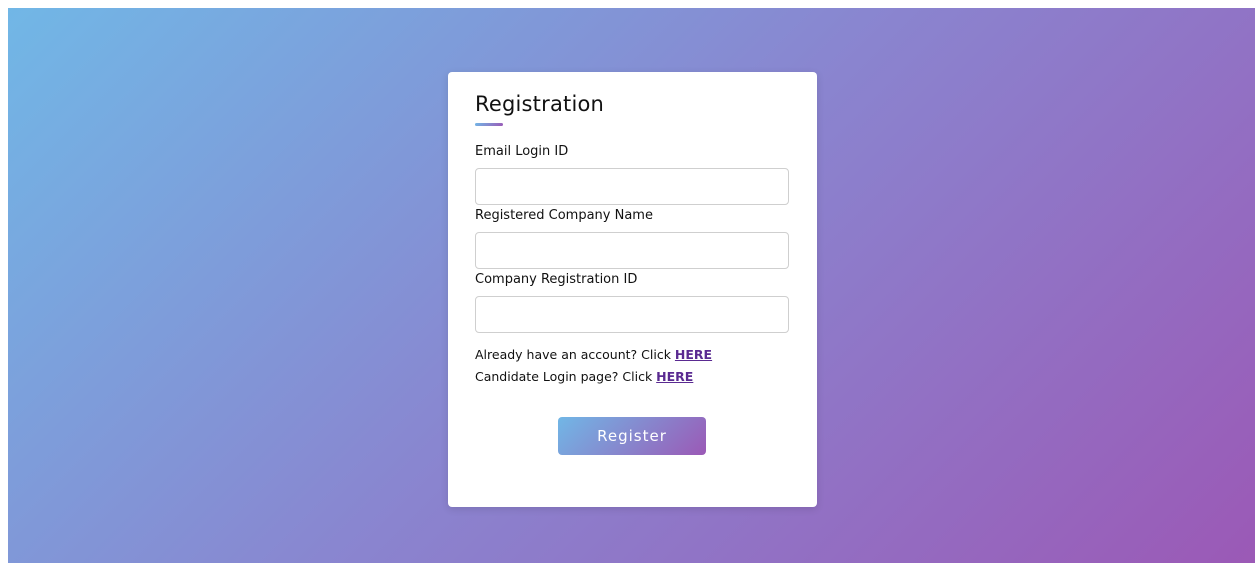  What do you see at coordinates (632, 436) in the screenshot?
I see `register-button: Register` at bounding box center [632, 436].